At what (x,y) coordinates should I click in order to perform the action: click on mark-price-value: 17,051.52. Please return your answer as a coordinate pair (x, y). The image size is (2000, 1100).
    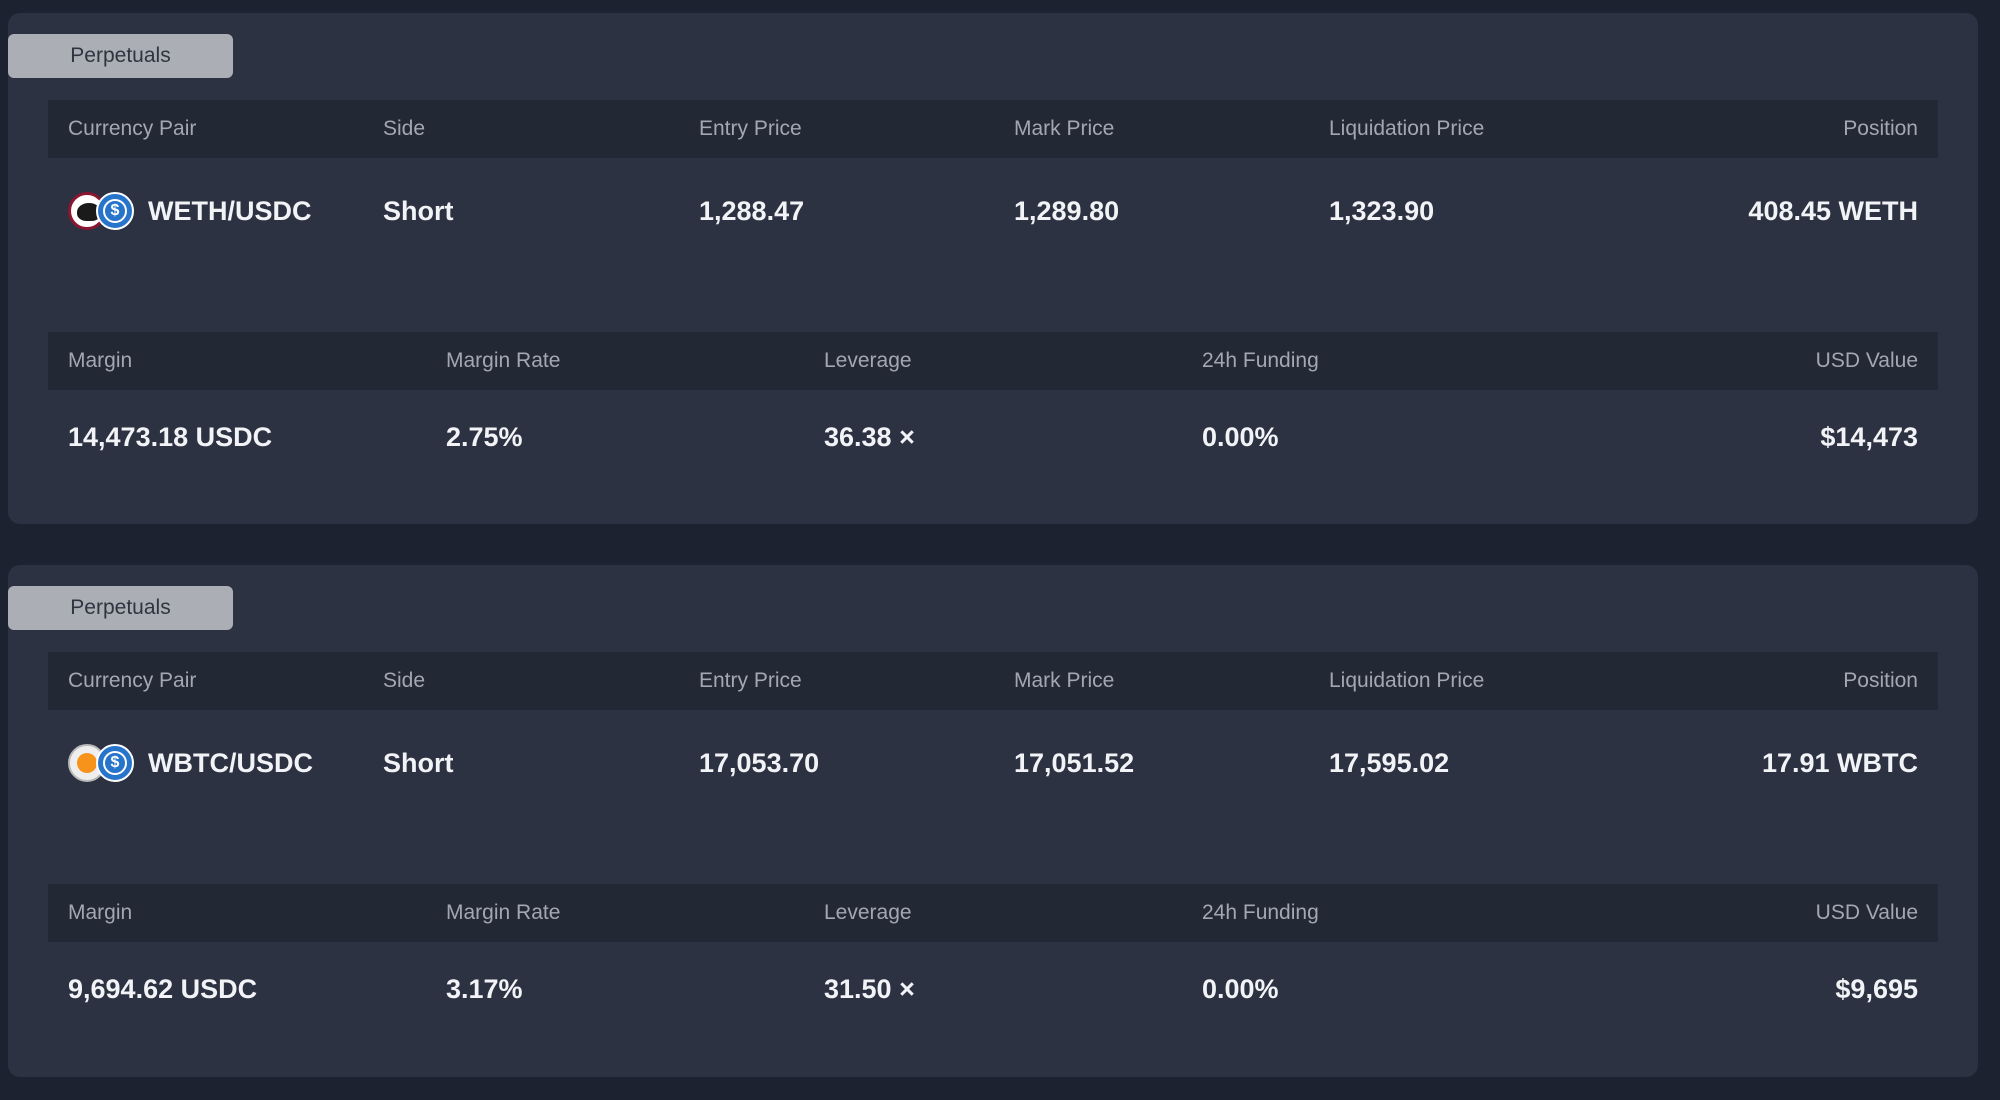
    Looking at the image, I should click on (1074, 762).